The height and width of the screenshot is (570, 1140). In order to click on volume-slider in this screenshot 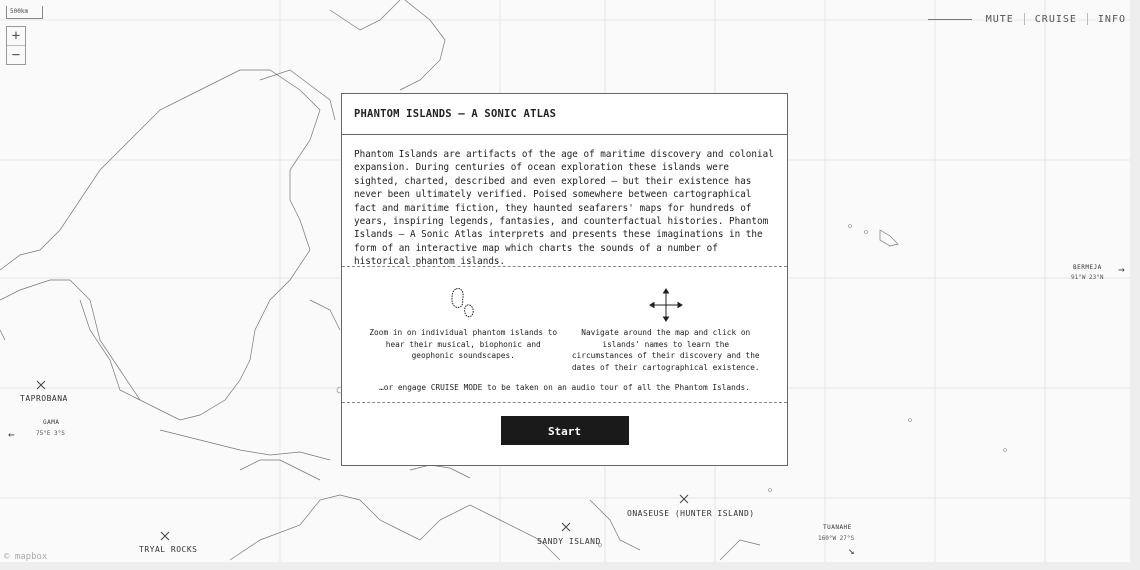, I will do `click(949, 19)`.